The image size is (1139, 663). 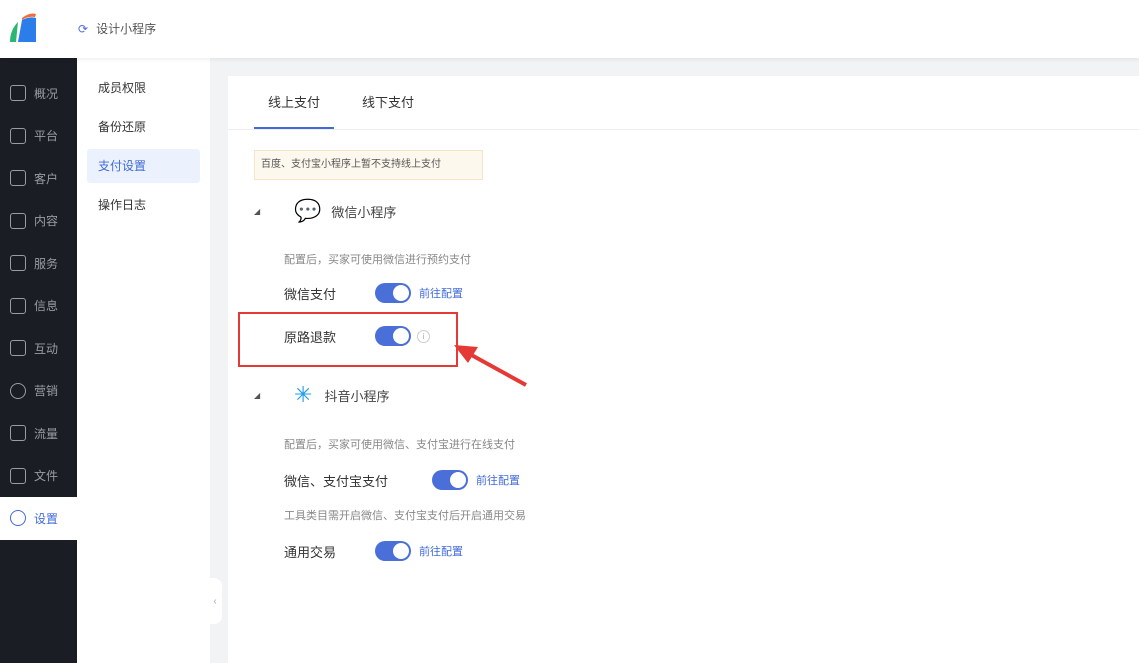 I want to click on tab-offline-payment: 线下支付, so click(x=388, y=102).